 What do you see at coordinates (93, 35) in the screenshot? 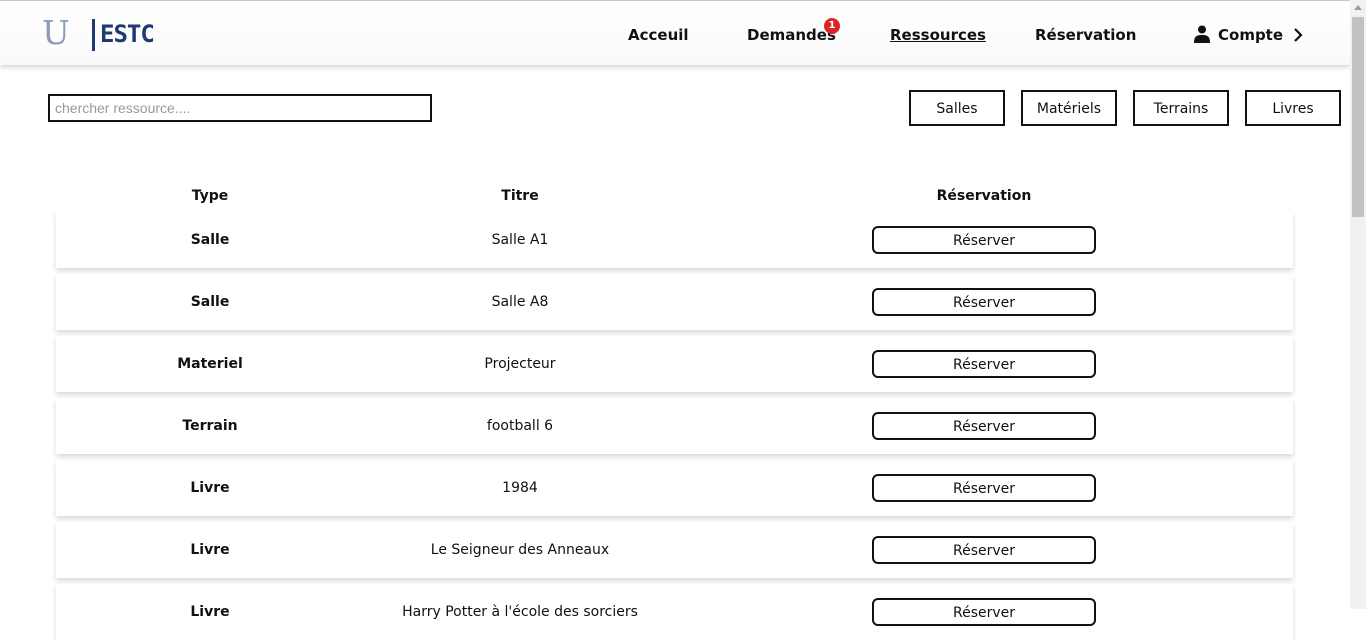
I see `logo-divider` at bounding box center [93, 35].